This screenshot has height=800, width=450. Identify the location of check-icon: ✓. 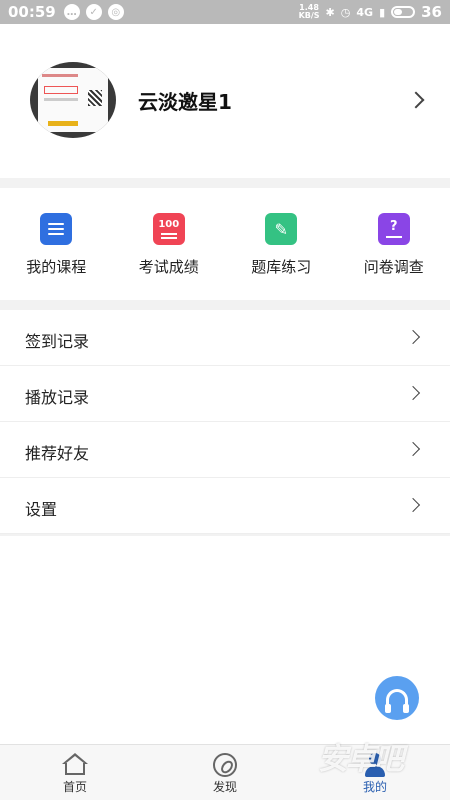
(93, 12).